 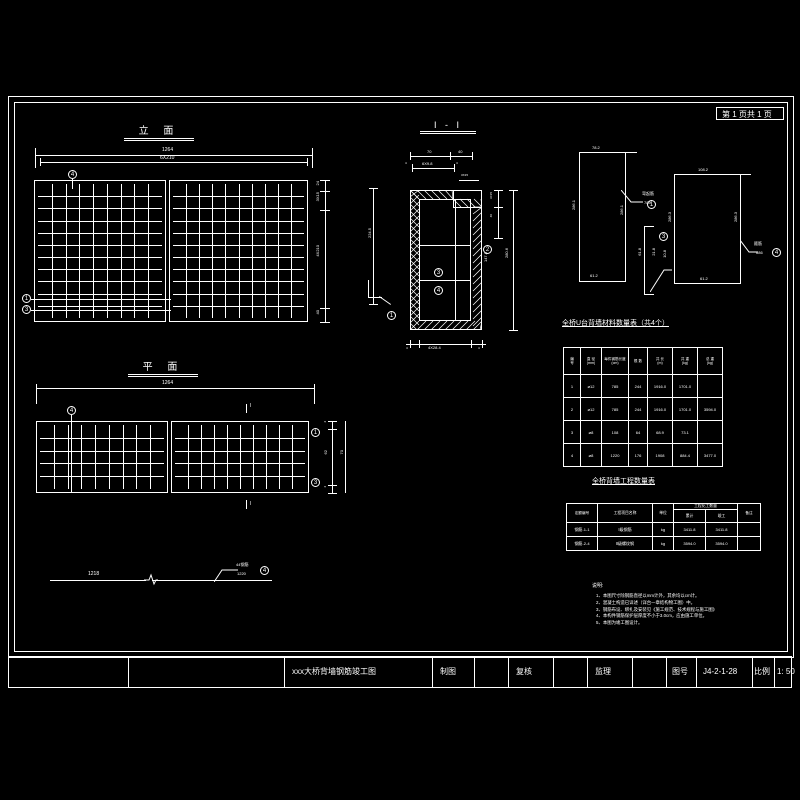 What do you see at coordinates (325, 487) in the screenshot?
I see `plan-dim-right-4b: 4` at bounding box center [325, 487].